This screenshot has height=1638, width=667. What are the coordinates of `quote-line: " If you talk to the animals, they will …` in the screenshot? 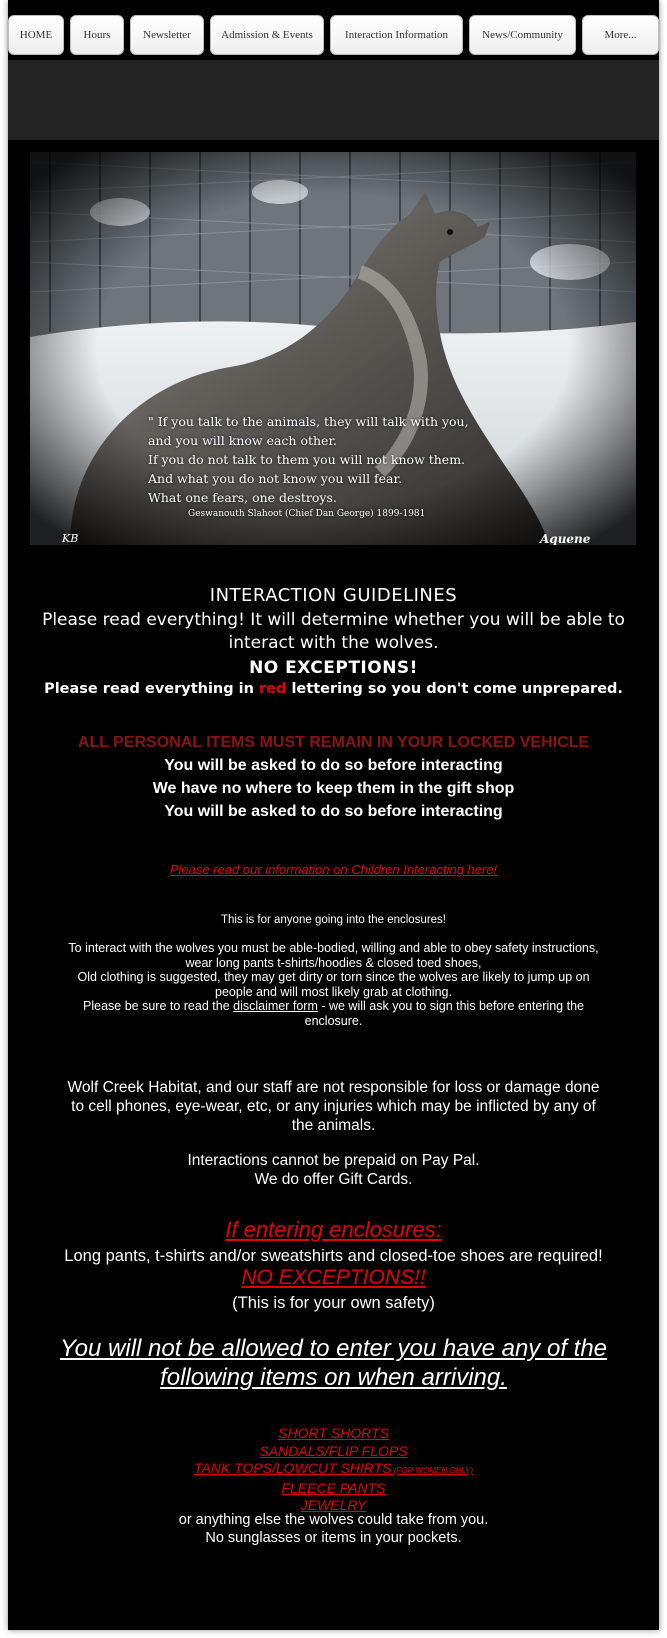 It's located at (308, 421).